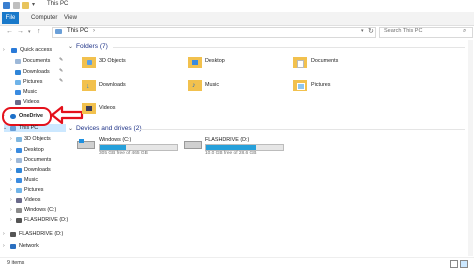 The width and height of the screenshot is (474, 270). Describe the element at coordinates (215, 61) in the screenshot. I see `folder-desktop: Desktop` at that location.